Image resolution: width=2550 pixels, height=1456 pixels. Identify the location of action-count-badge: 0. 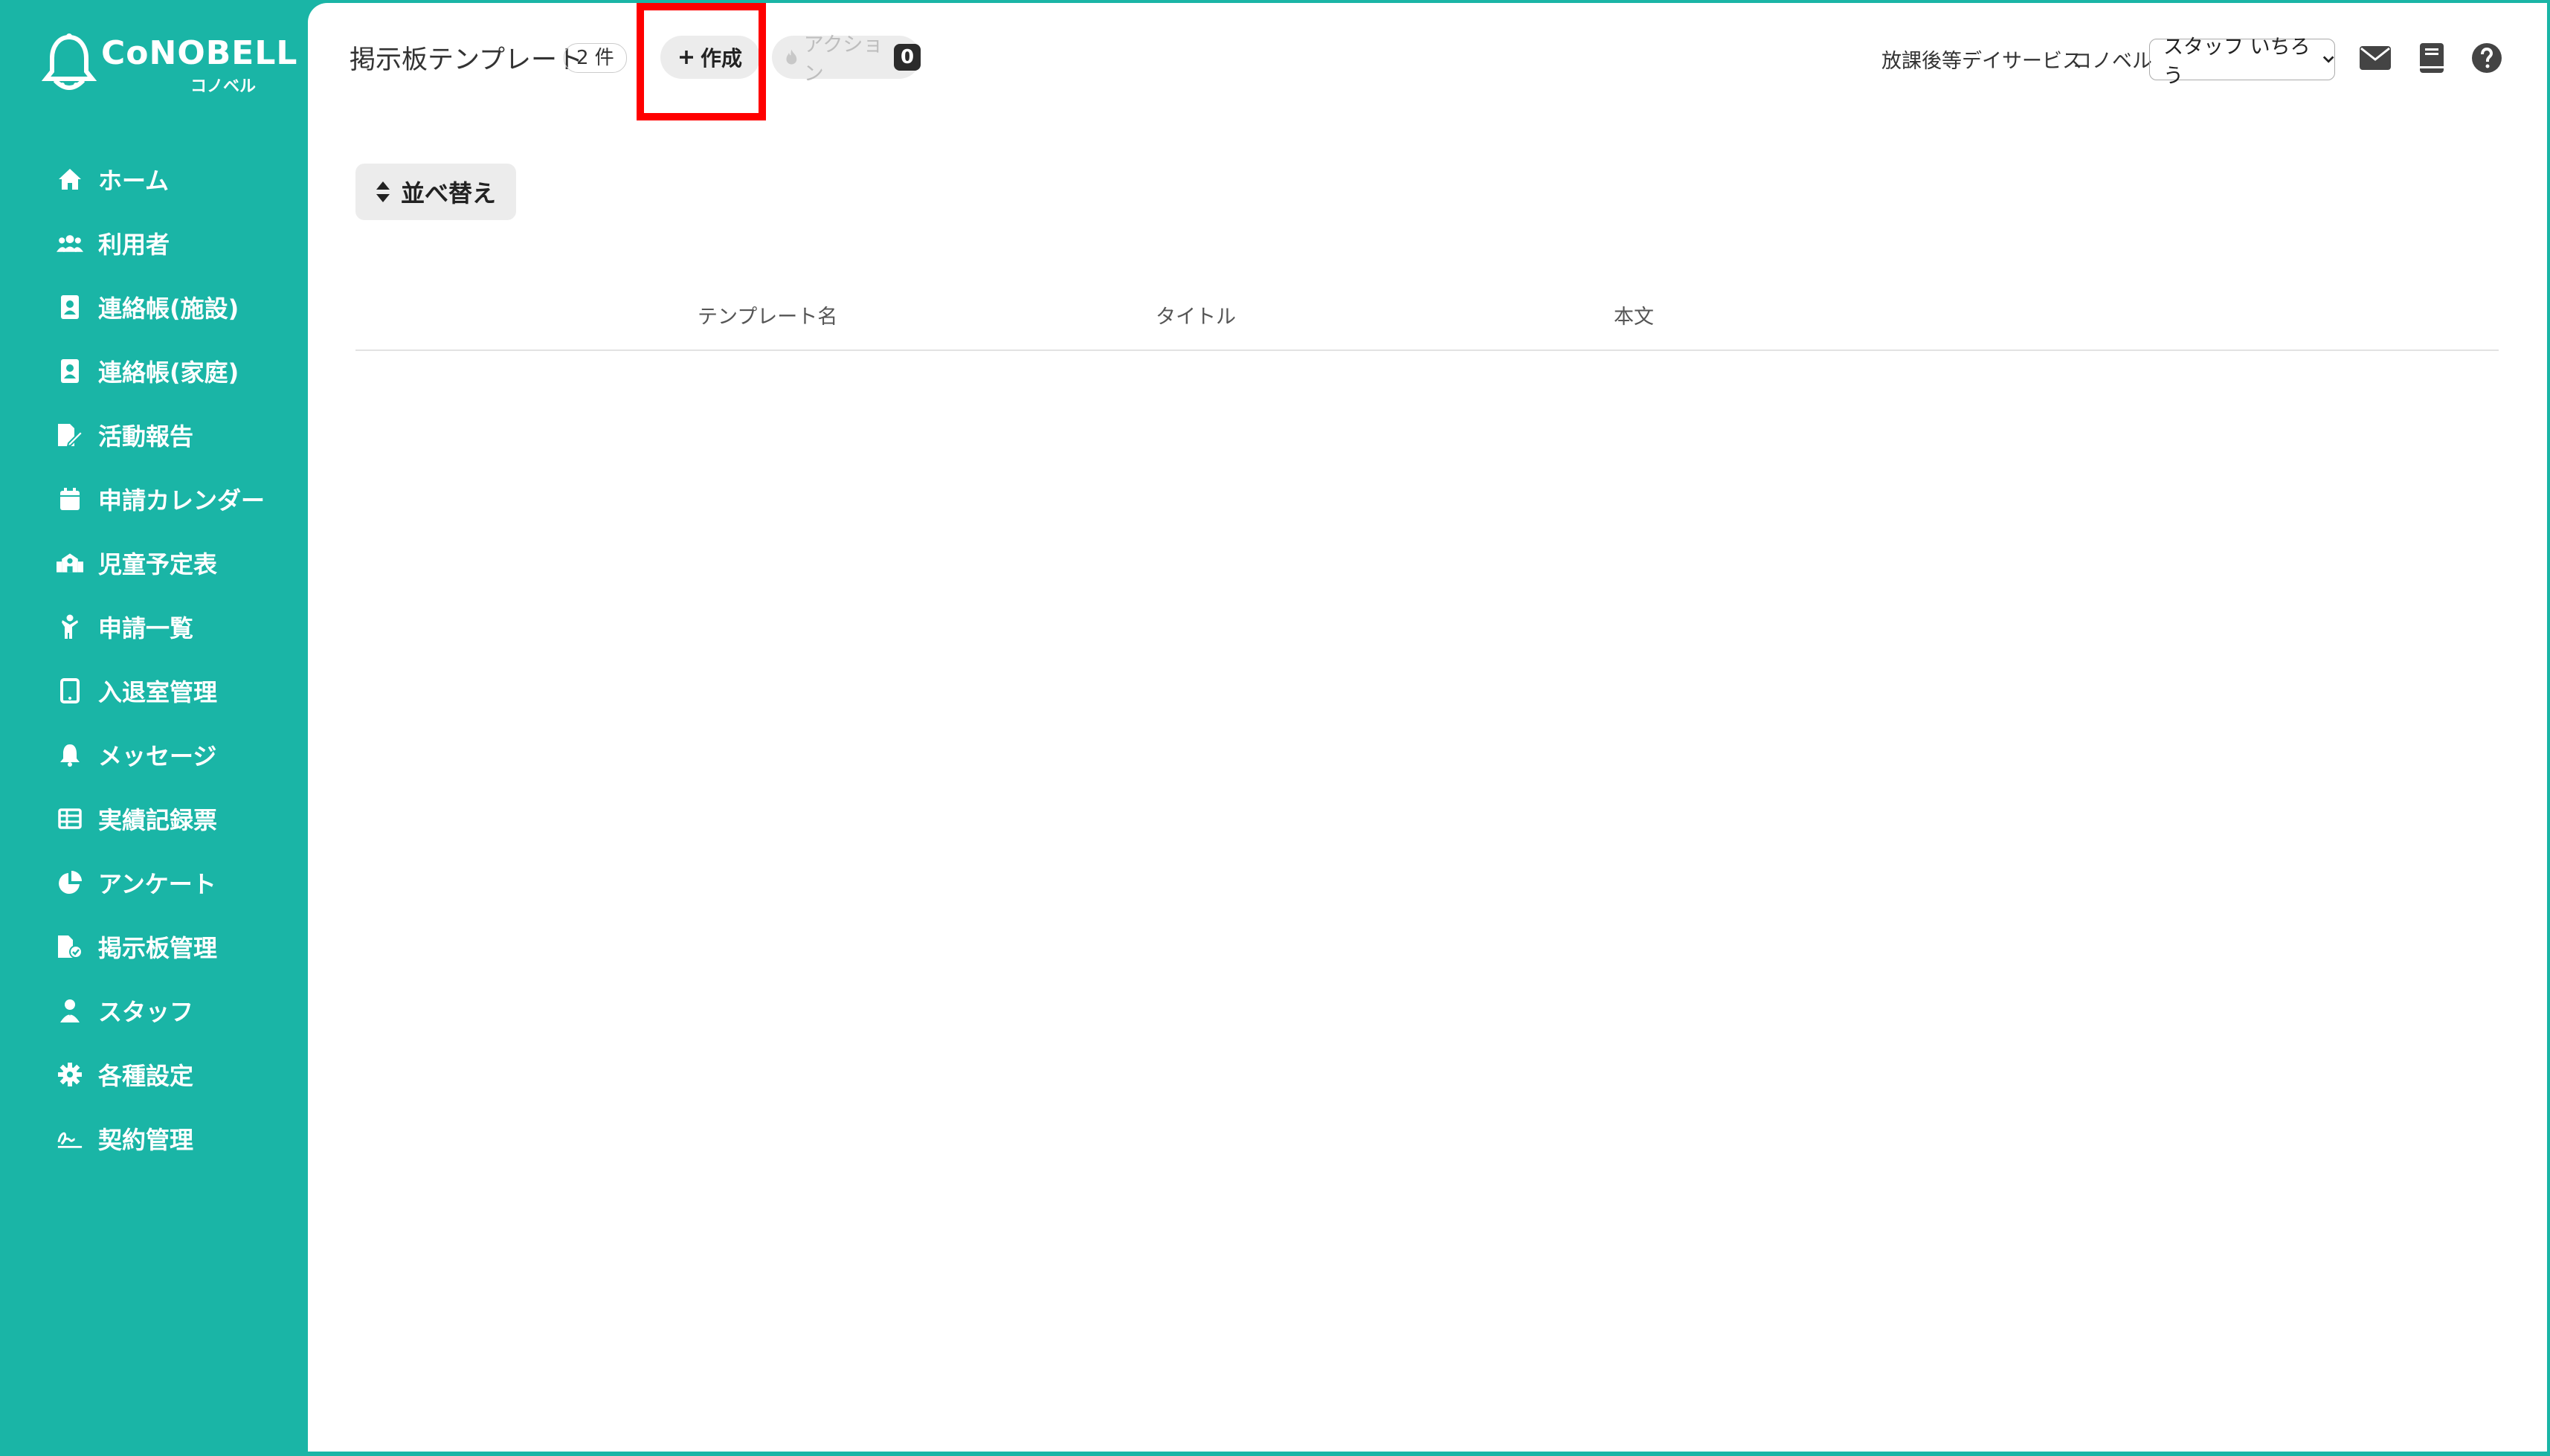
(907, 57).